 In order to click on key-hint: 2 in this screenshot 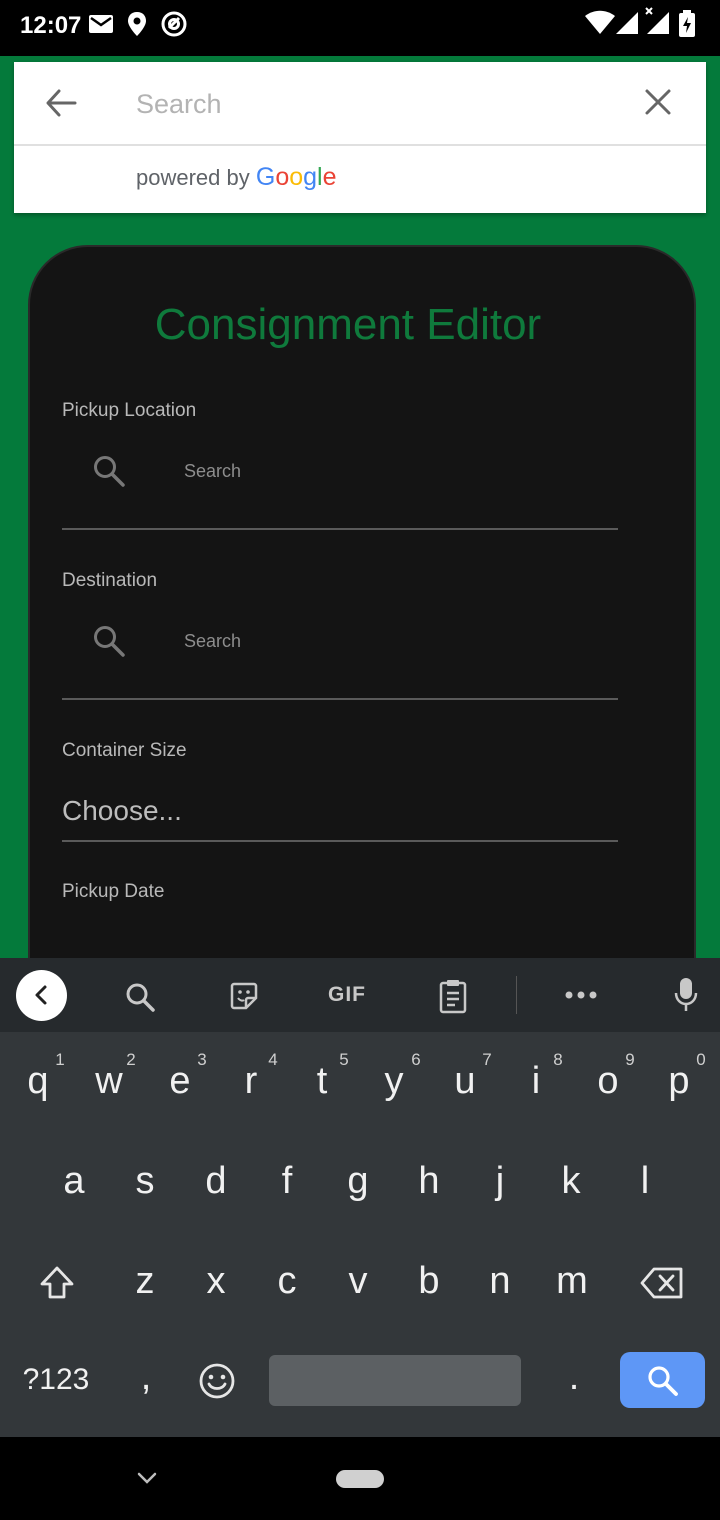, I will do `click(131, 1059)`.